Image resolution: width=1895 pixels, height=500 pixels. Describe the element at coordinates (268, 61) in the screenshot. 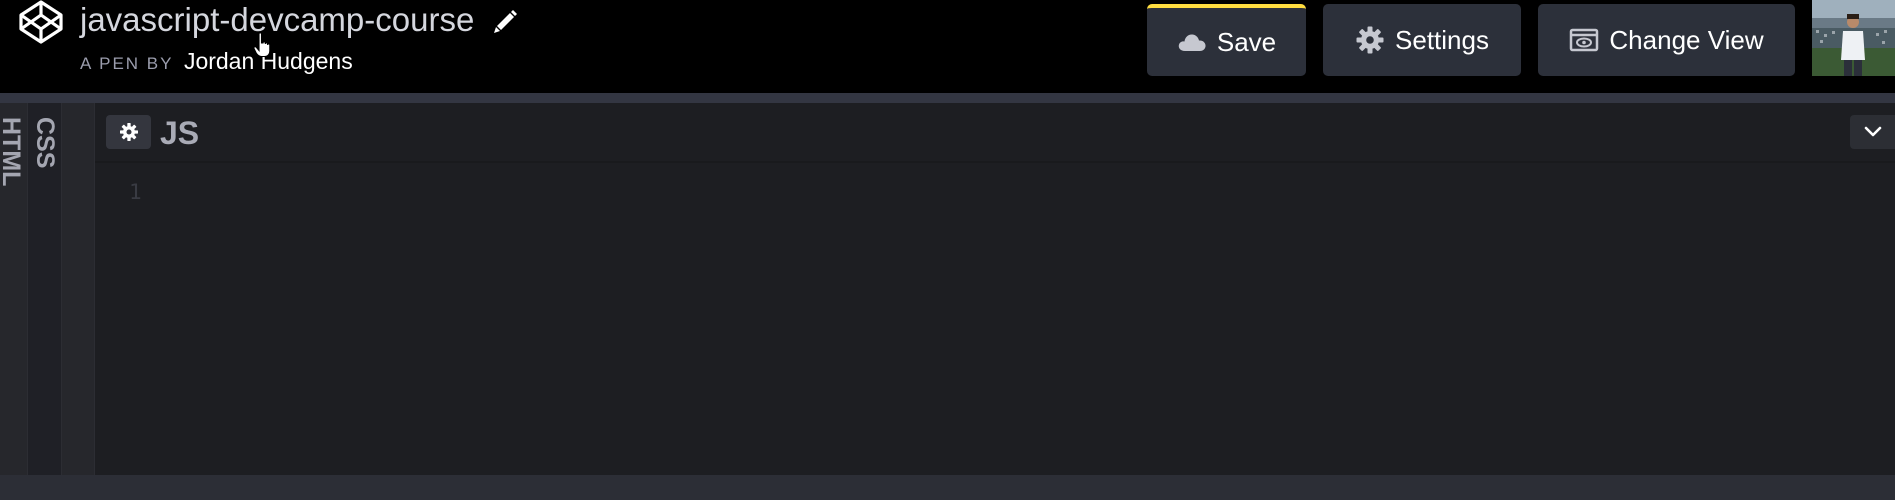

I see `author-link: Jordan Hudgens` at that location.